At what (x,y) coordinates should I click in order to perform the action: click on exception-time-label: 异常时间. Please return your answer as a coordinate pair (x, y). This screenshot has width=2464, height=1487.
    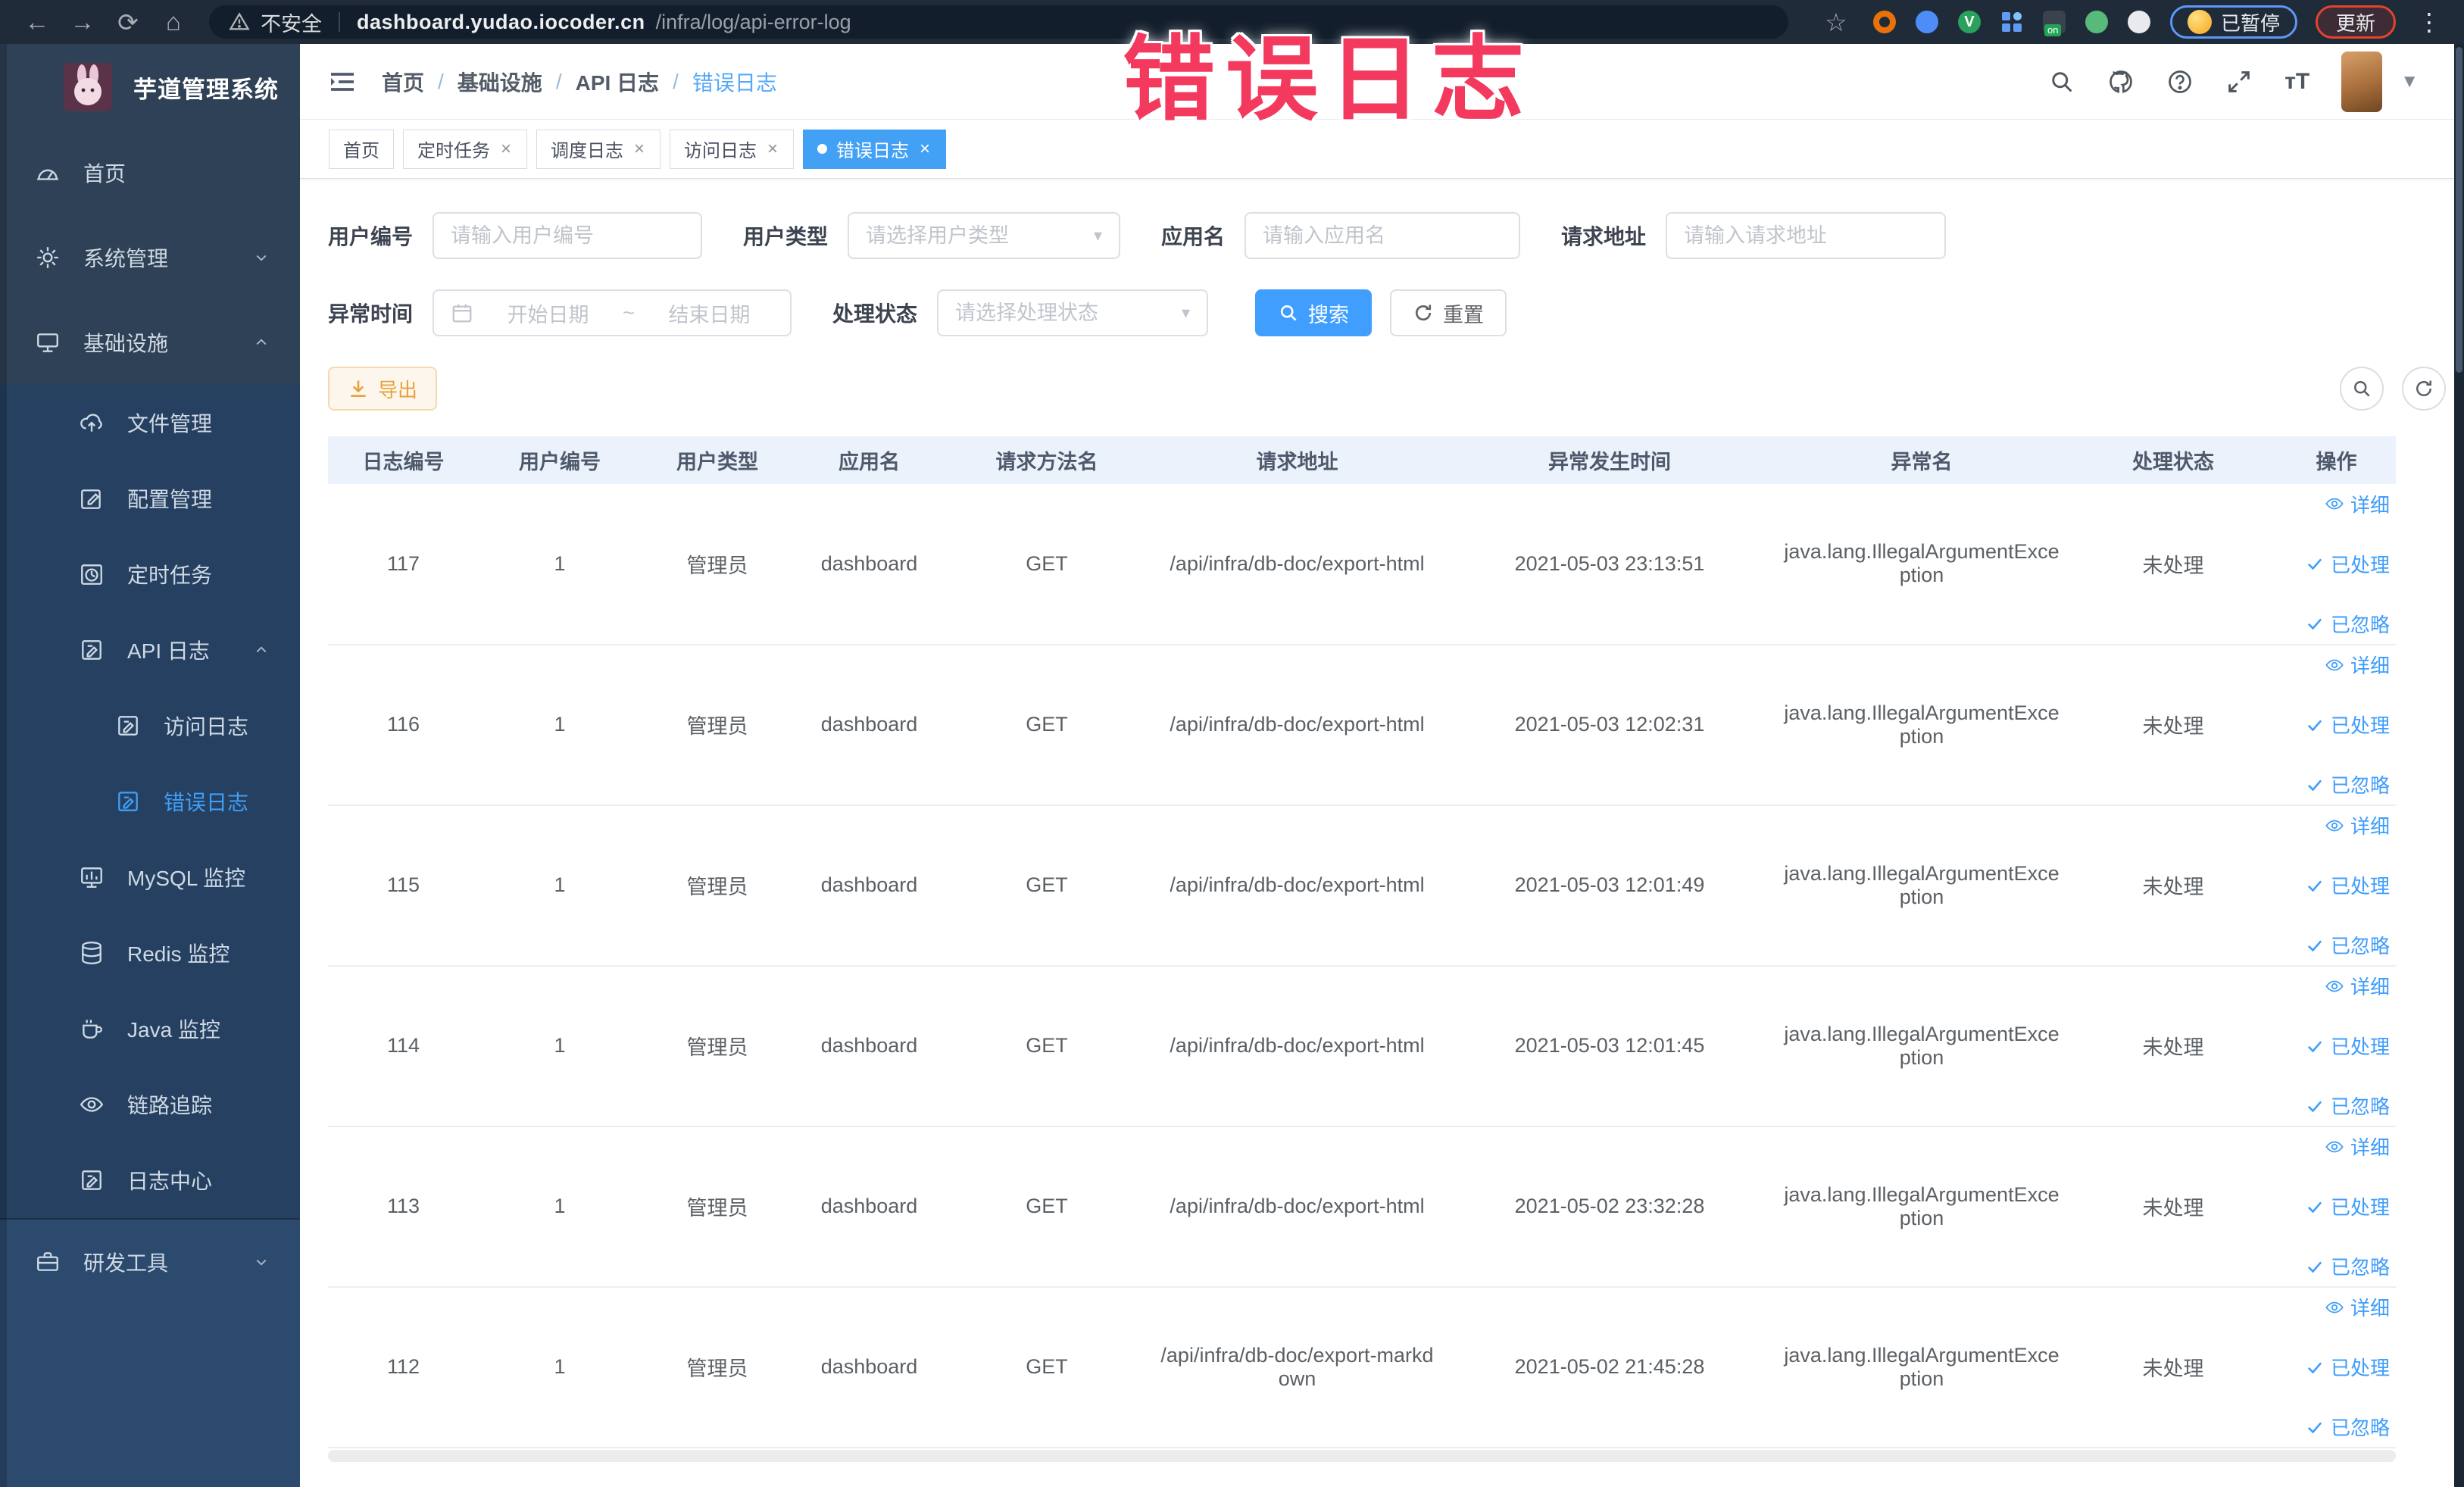
    Looking at the image, I should click on (371, 314).